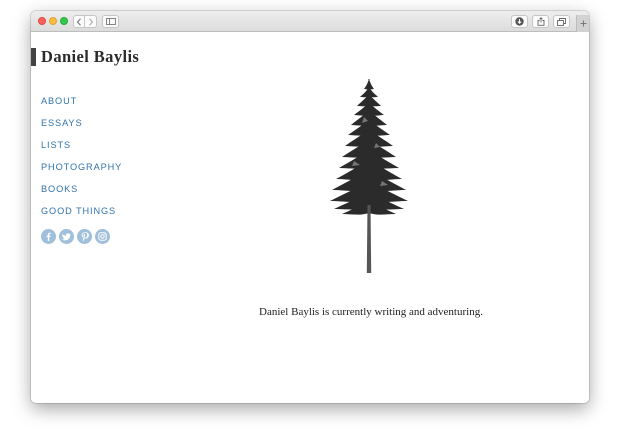 The height and width of the screenshot is (430, 620). I want to click on download-icon, so click(519, 21).